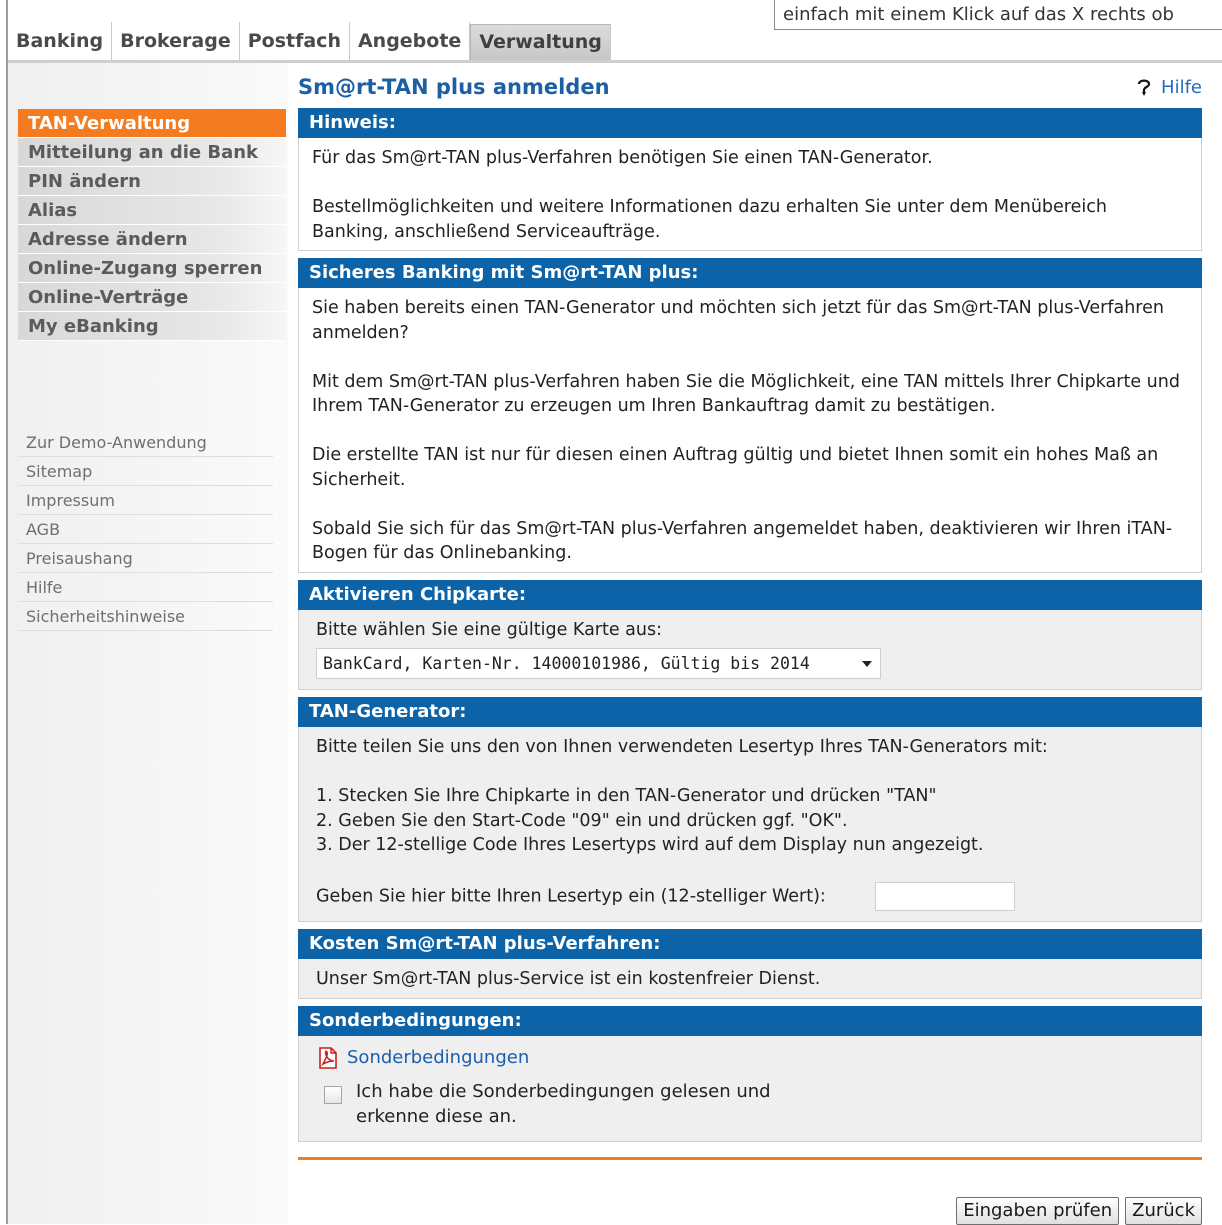 This screenshot has height=1225, width=1222. I want to click on page-header: Sm@rt-TAN plus anmelden Hilfe, so click(750, 89).